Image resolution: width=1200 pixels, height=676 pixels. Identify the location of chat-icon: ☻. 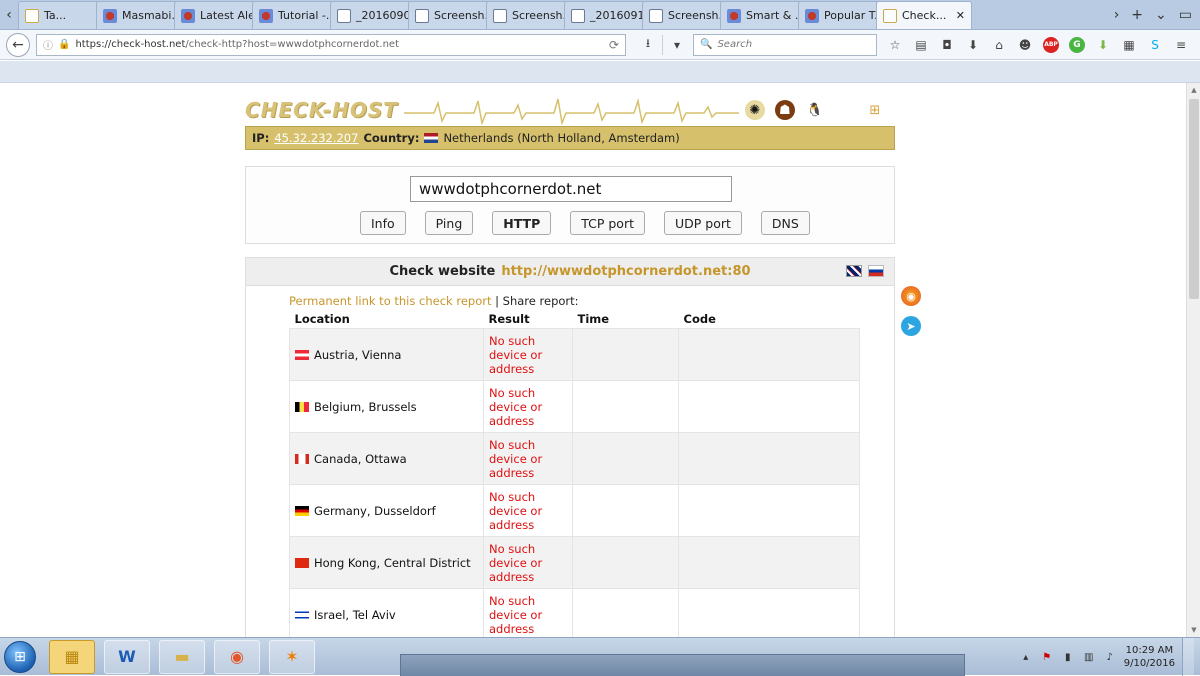
(1025, 45).